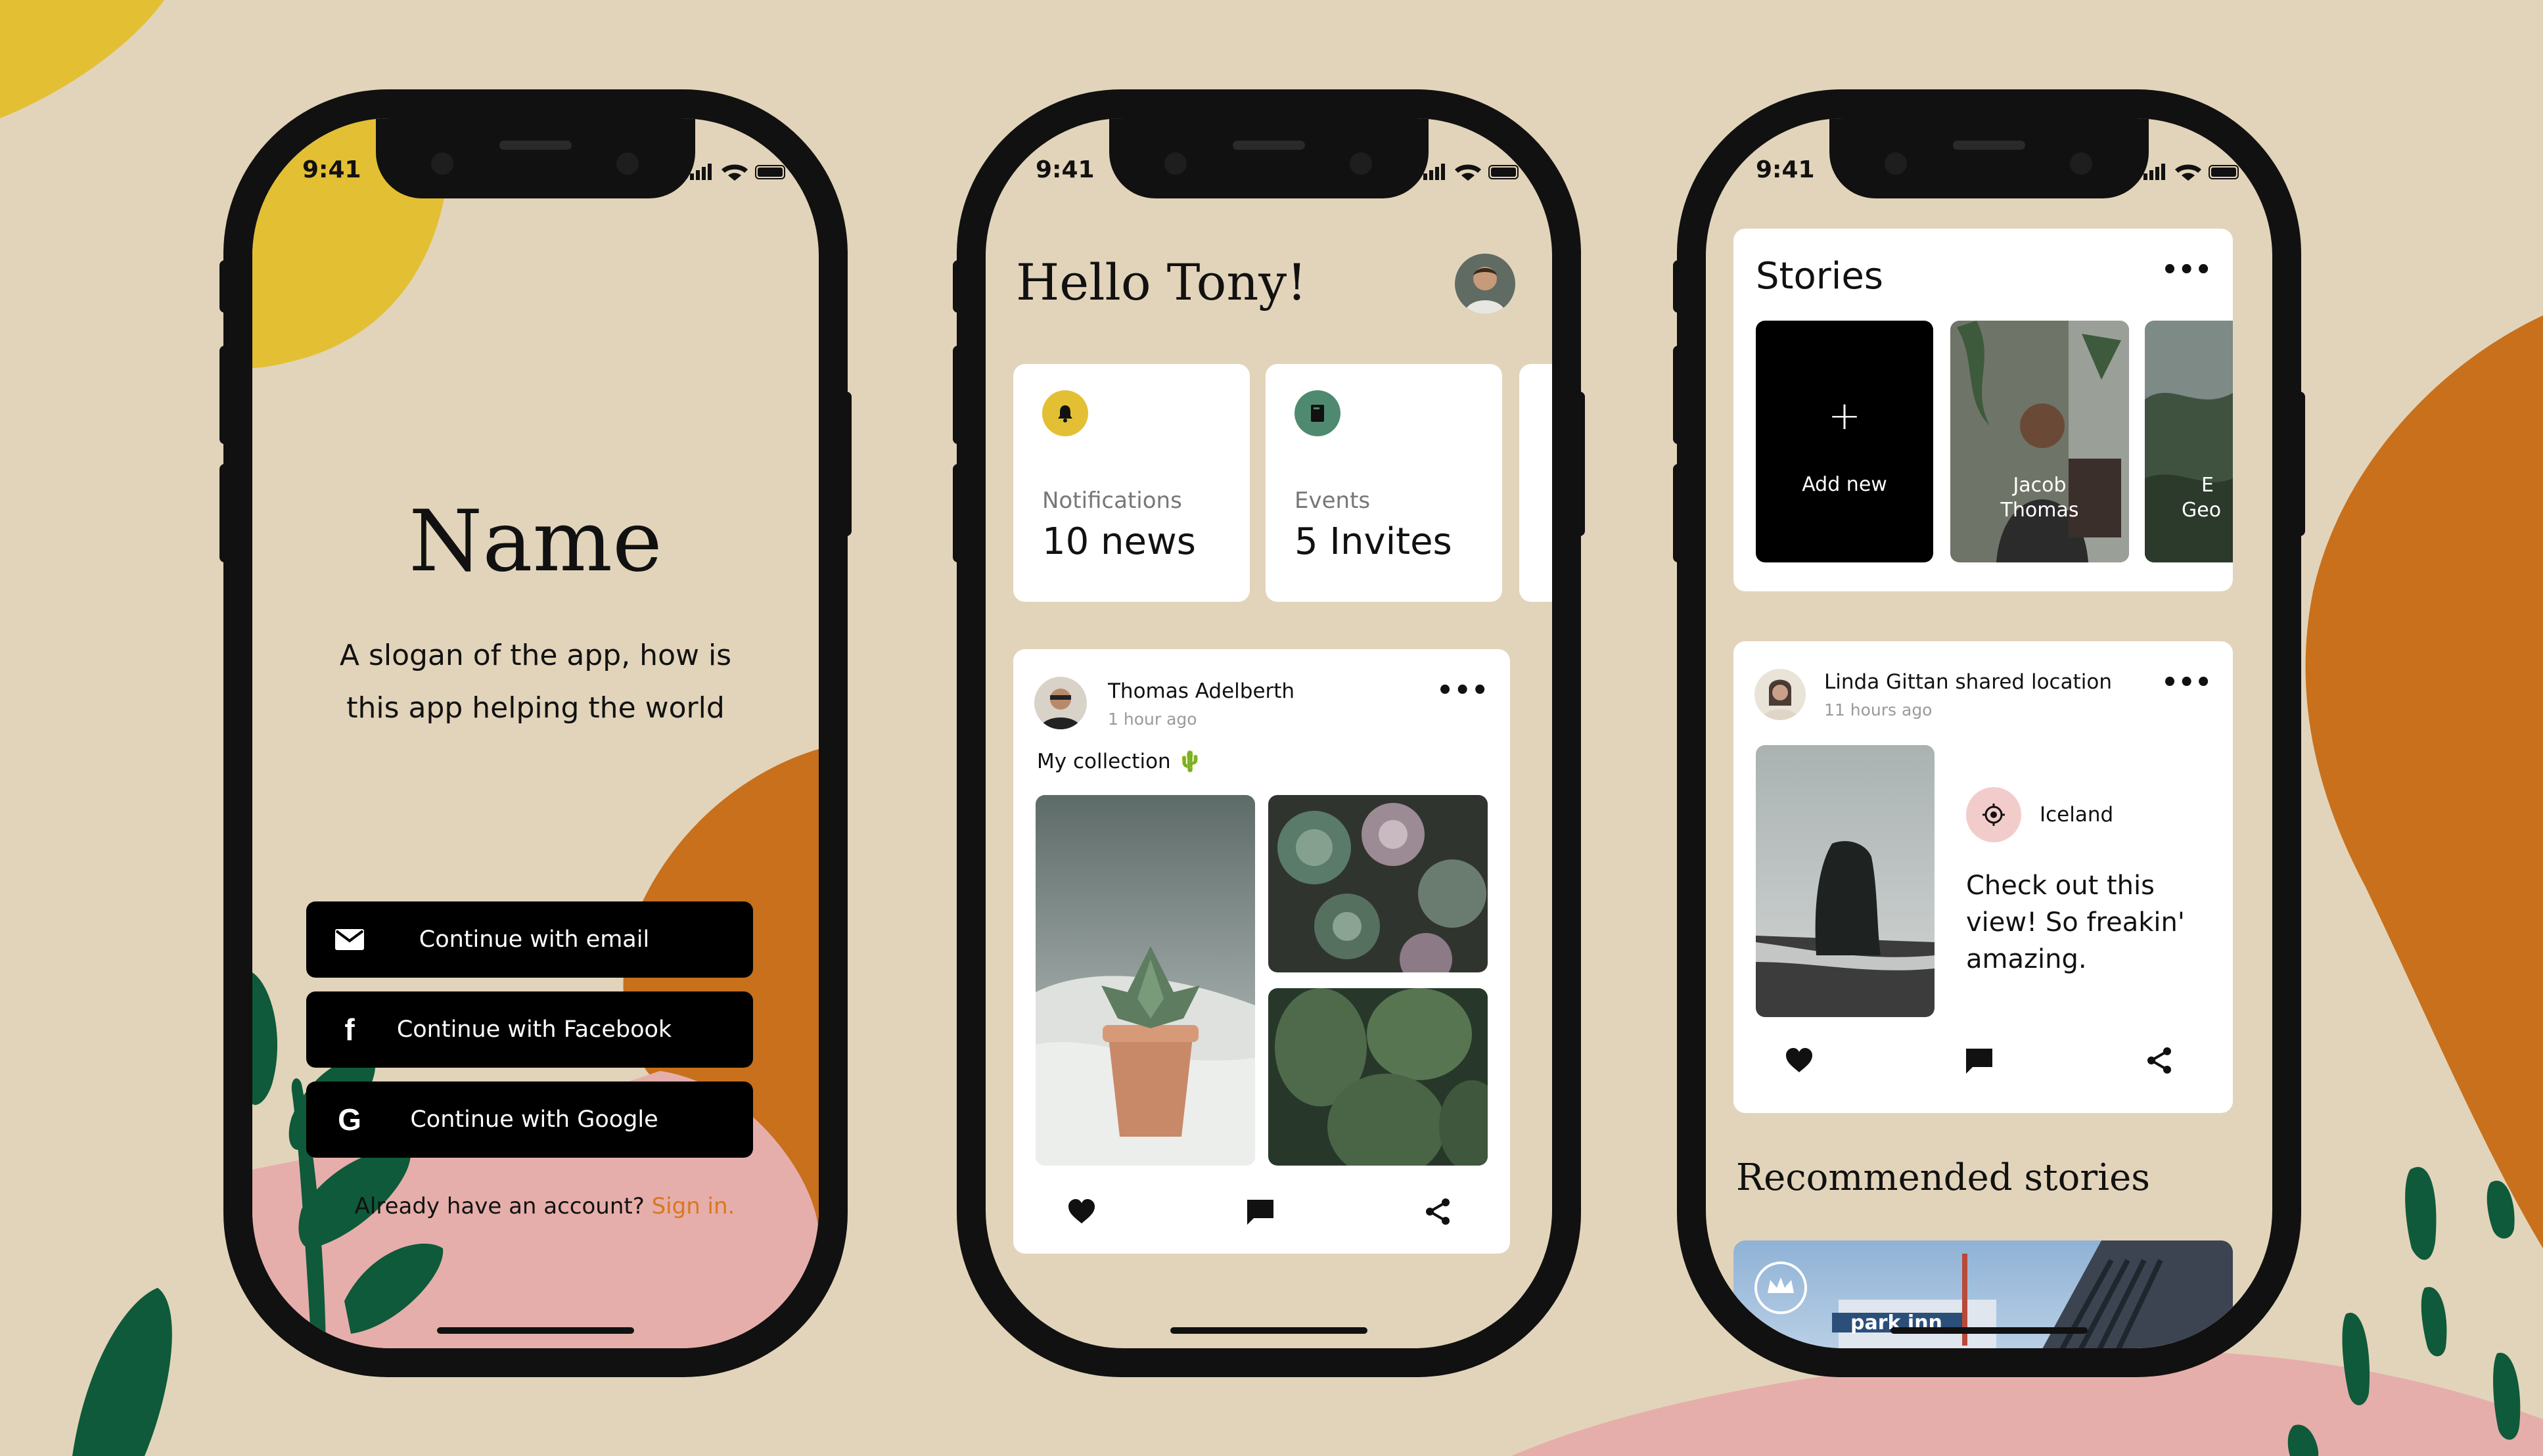 The image size is (2543, 1456). What do you see at coordinates (2207, 485) in the screenshot?
I see `story-name-line: E` at bounding box center [2207, 485].